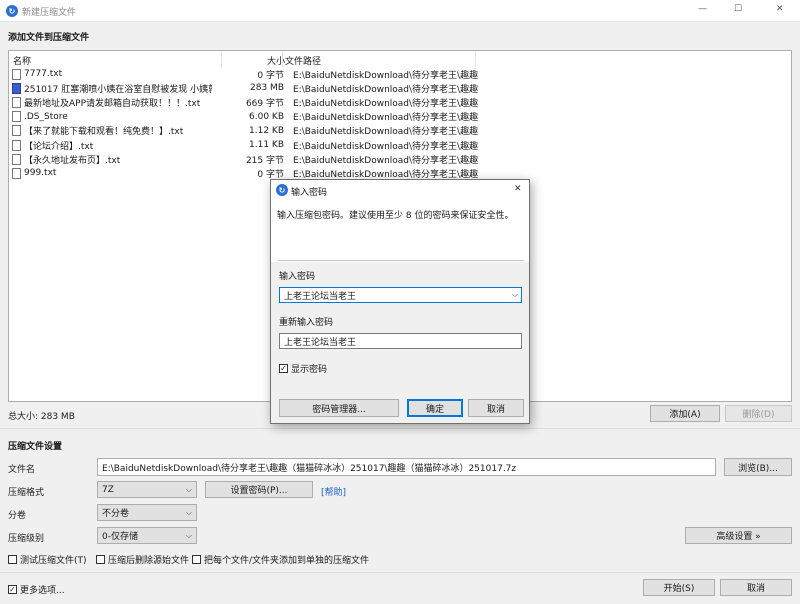 The width and height of the screenshot is (800, 604). What do you see at coordinates (306, 323) in the screenshot?
I see `repeat-password-label: 重新输入密码` at bounding box center [306, 323].